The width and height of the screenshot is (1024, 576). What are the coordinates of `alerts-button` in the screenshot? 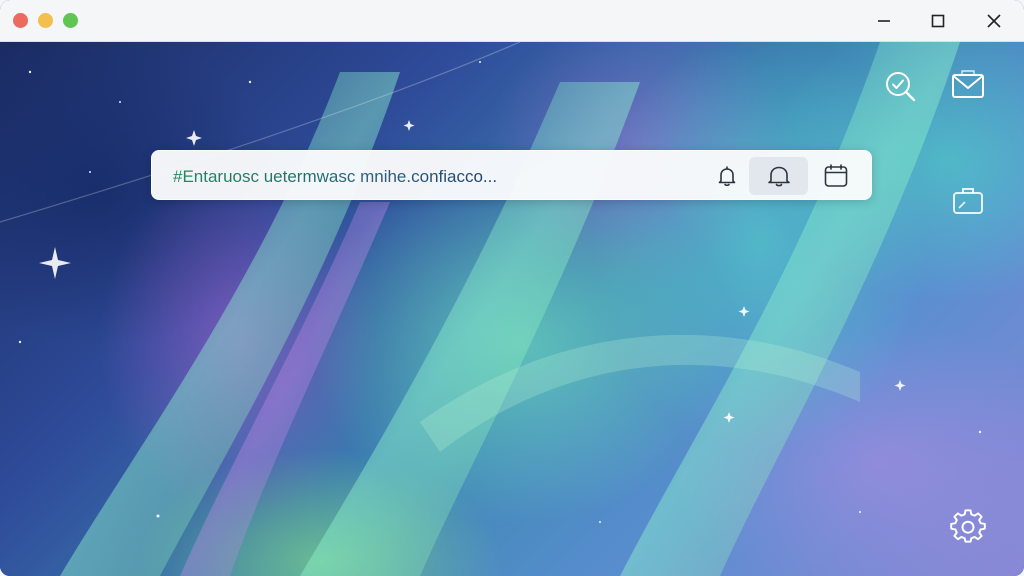 It's located at (778, 176).